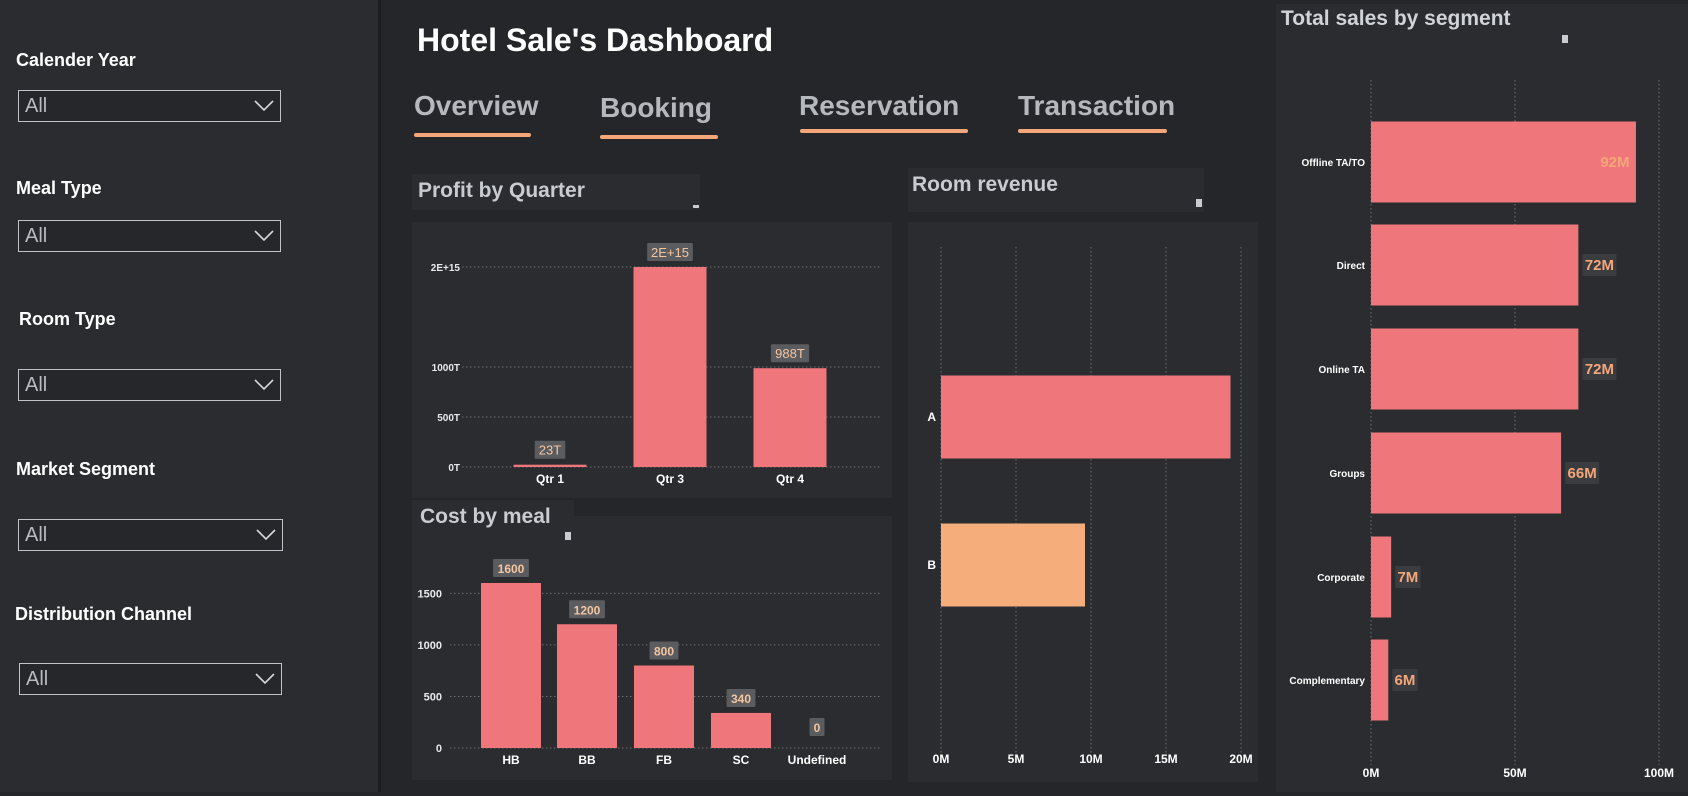 Image resolution: width=1688 pixels, height=796 pixels. I want to click on data-label: 92M, so click(1614, 162).